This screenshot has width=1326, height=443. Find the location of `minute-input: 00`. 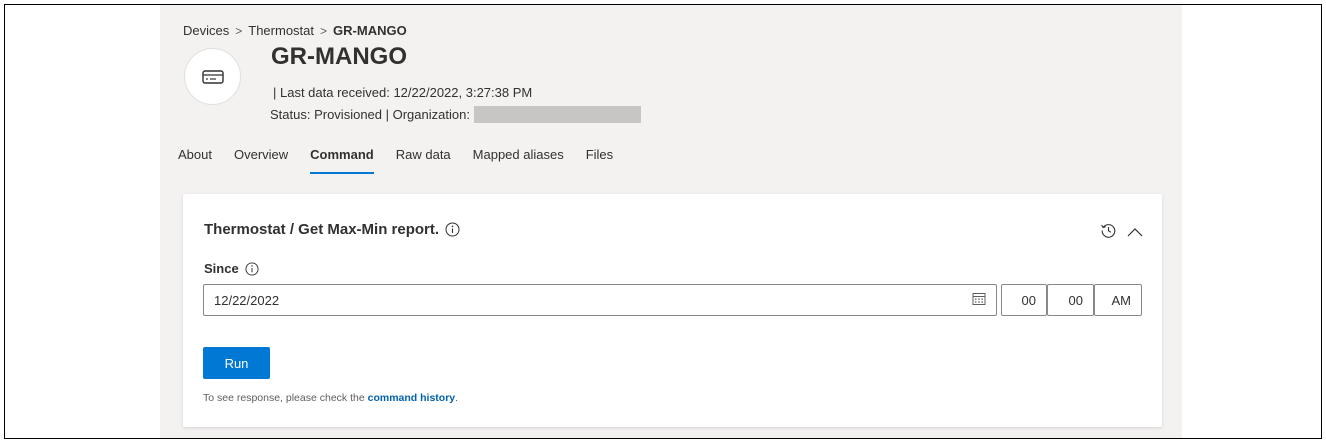

minute-input: 00 is located at coordinates (1070, 300).